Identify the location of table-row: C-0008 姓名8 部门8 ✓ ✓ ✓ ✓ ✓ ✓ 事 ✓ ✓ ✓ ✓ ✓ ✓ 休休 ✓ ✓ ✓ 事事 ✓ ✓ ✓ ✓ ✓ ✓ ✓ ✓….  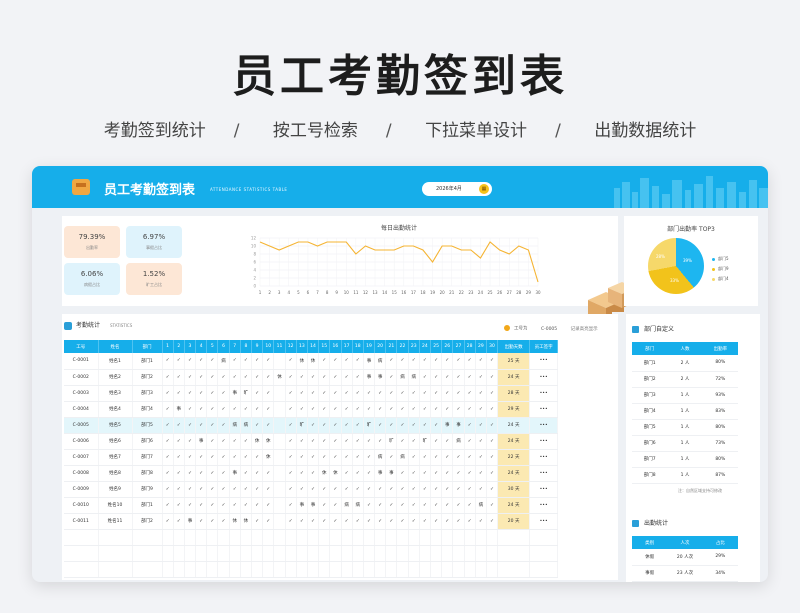
(311, 473).